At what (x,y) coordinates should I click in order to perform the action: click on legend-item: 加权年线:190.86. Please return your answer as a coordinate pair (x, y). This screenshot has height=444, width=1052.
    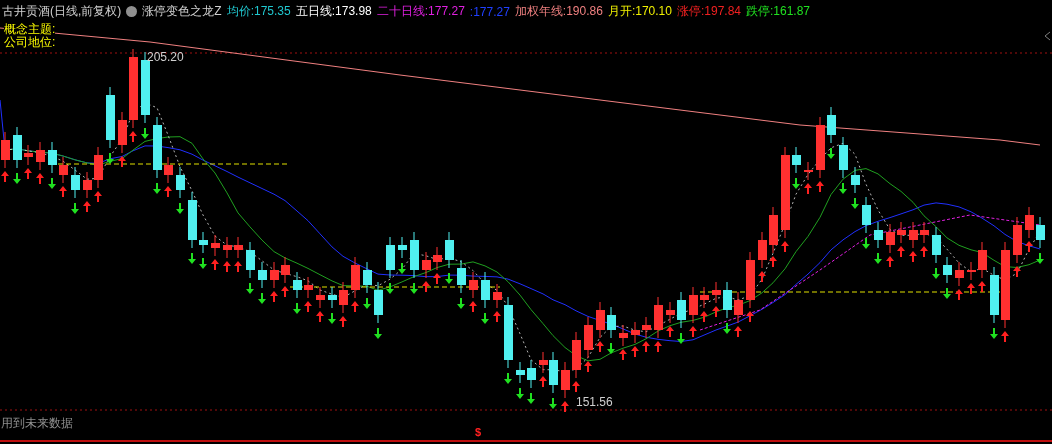
    Looking at the image, I should click on (558, 11).